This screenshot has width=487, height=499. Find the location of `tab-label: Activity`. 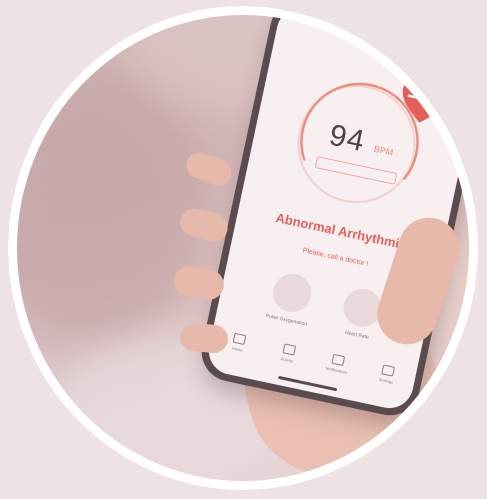

tab-label: Activity is located at coordinates (287, 359).